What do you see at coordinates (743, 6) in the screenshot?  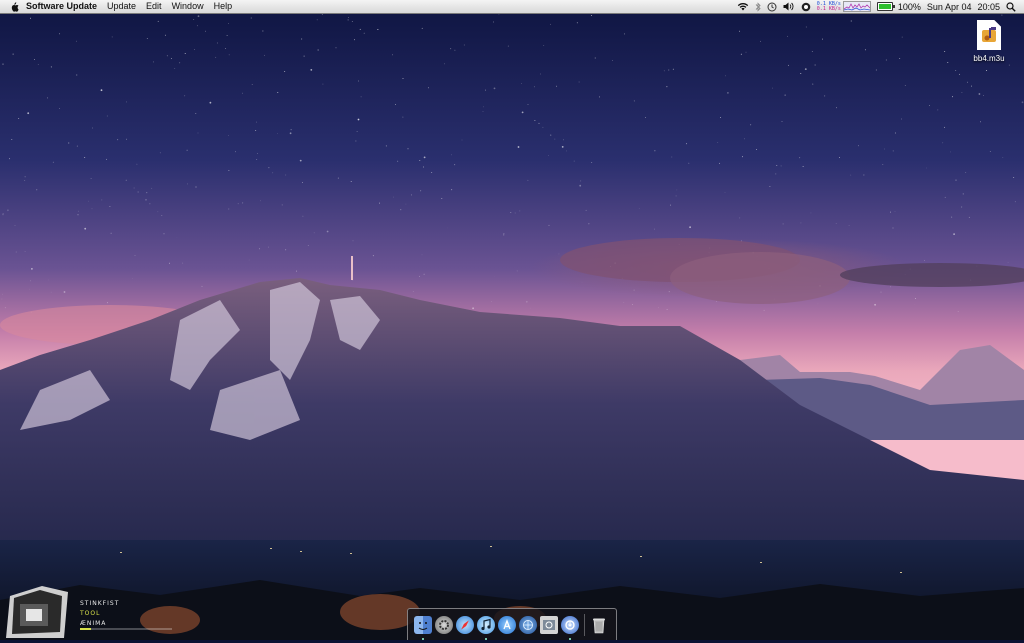 I see `wifi-icon` at bounding box center [743, 6].